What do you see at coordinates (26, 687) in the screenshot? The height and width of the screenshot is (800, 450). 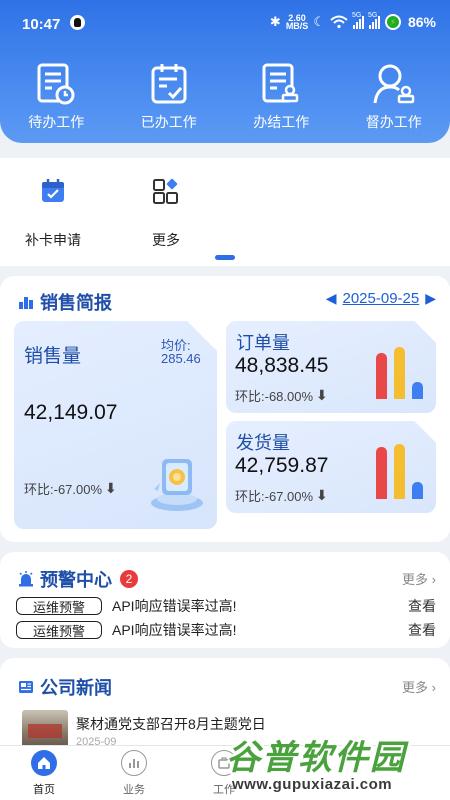 I see `newspaper-icon` at bounding box center [26, 687].